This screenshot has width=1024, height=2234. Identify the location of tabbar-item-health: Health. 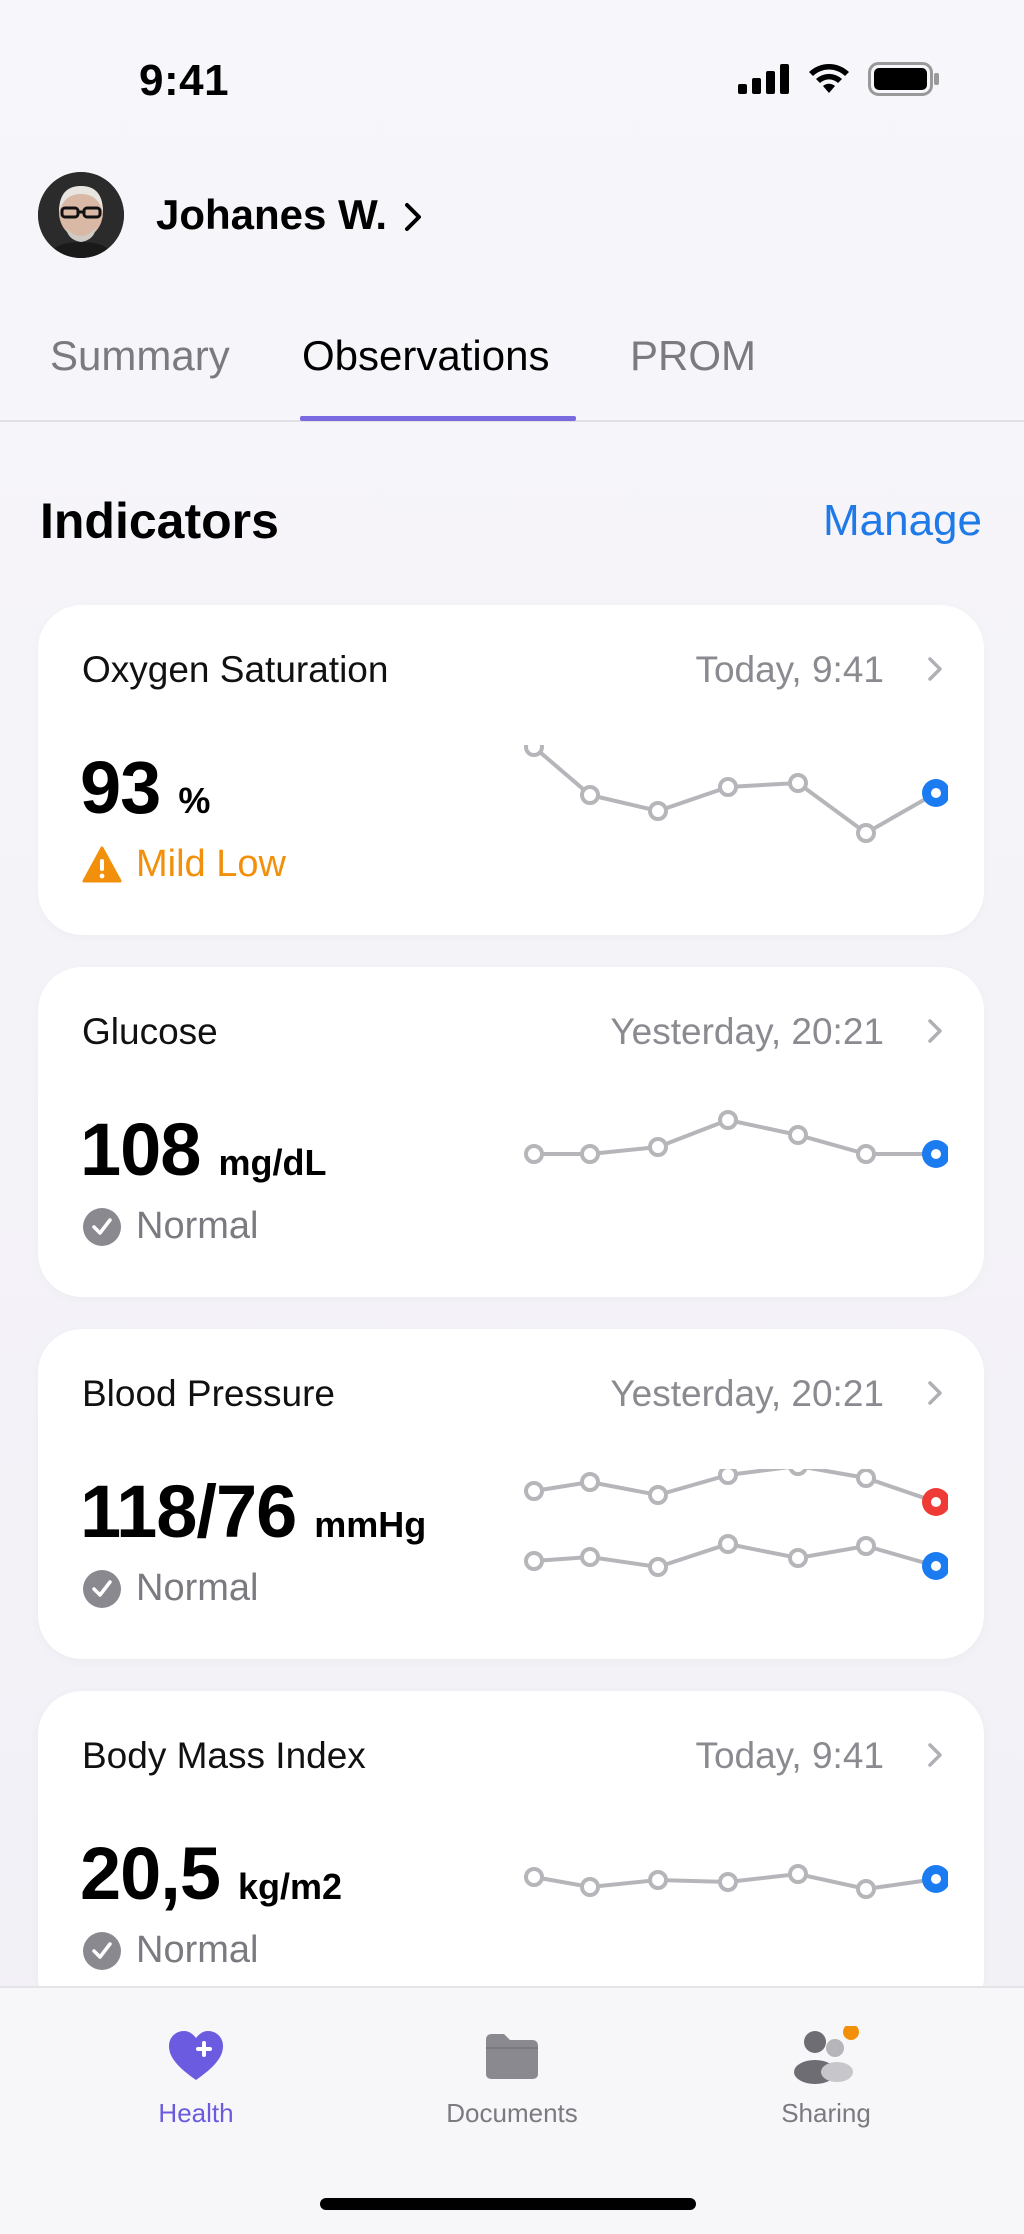
(196, 2077).